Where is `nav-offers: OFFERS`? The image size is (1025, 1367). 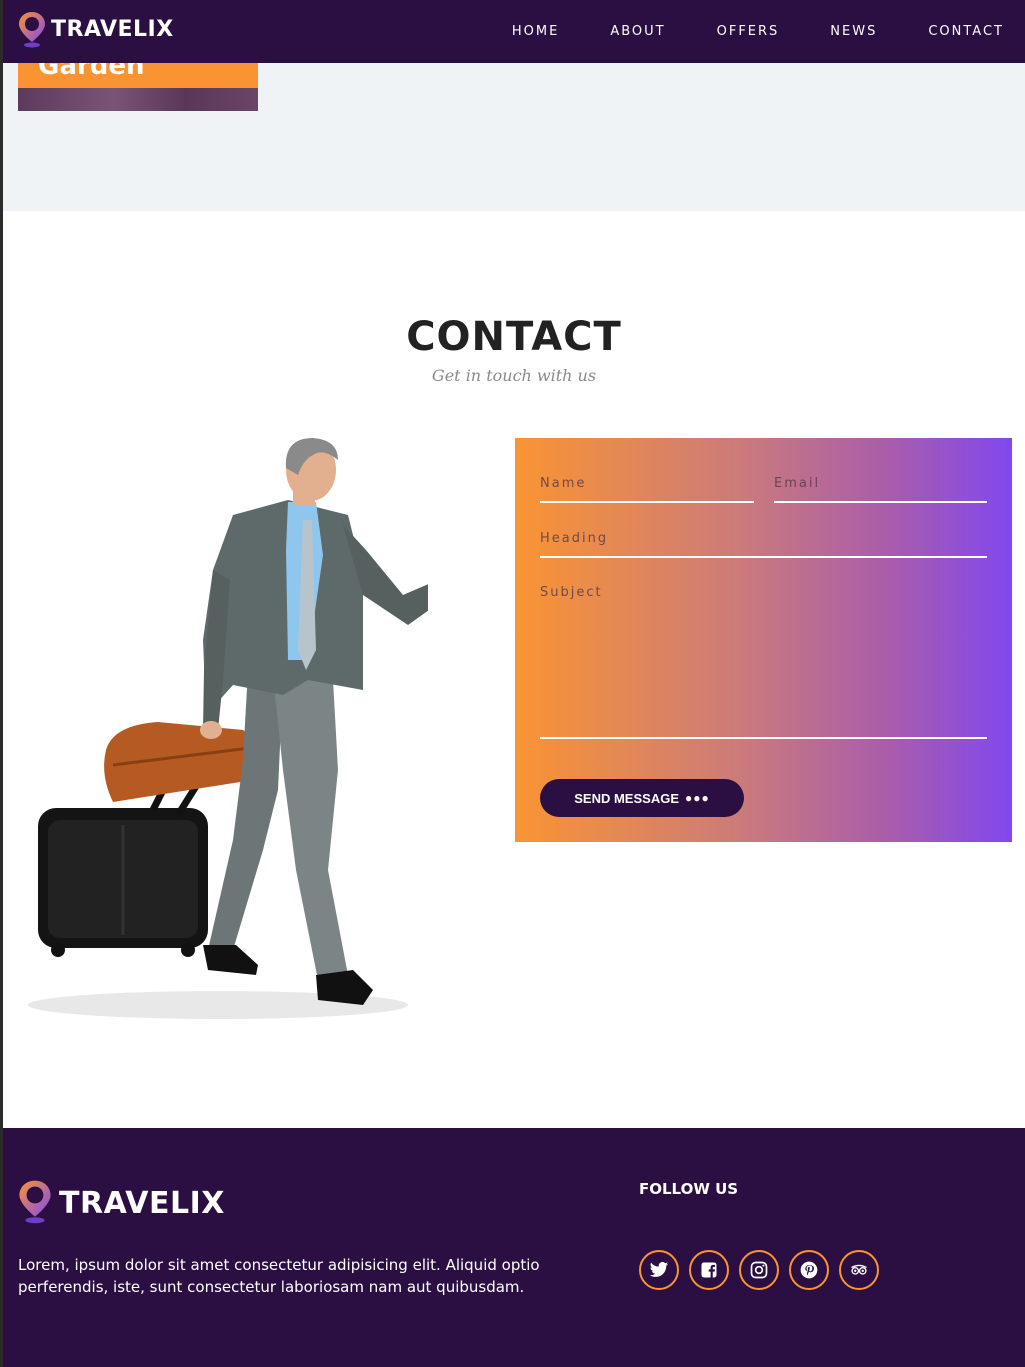 nav-offers: OFFERS is located at coordinates (748, 31).